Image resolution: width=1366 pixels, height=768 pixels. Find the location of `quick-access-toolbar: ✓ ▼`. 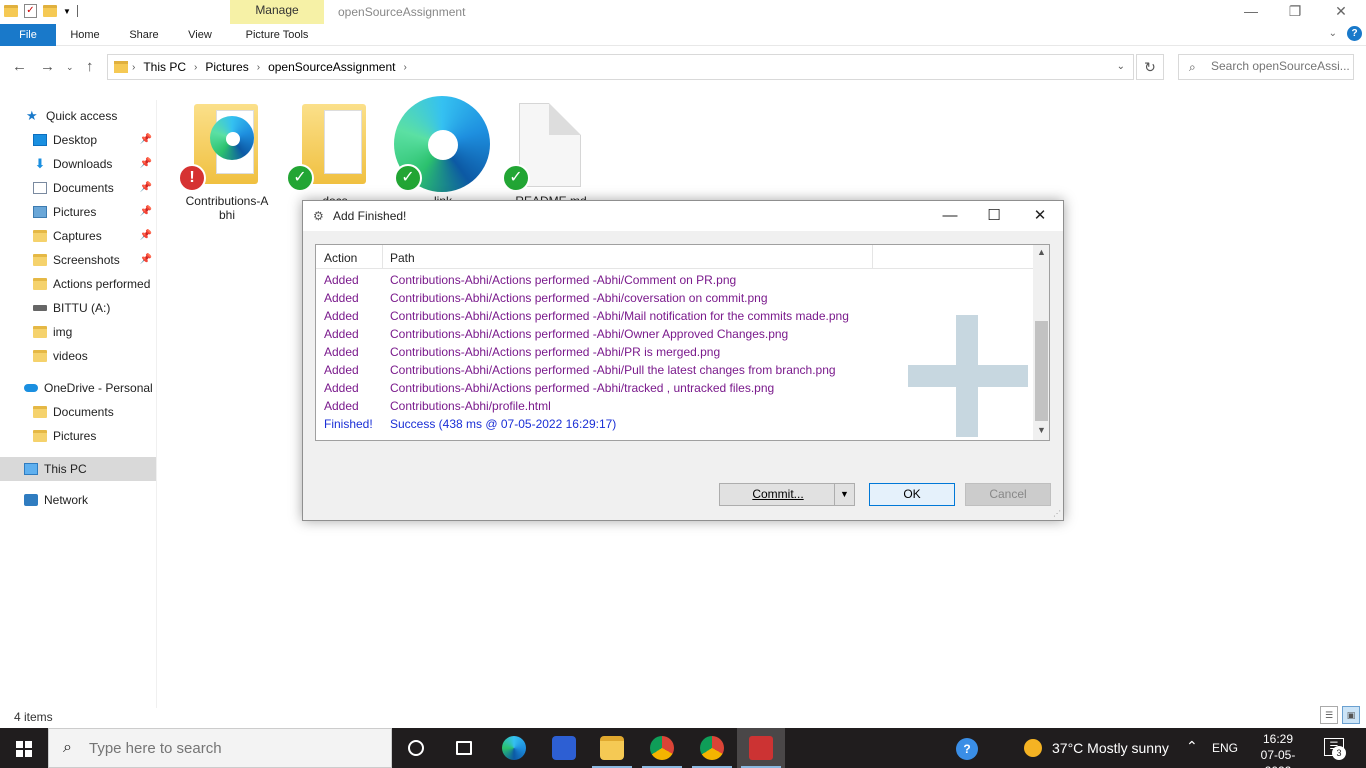

quick-access-toolbar: ✓ ▼ is located at coordinates (41, 11).